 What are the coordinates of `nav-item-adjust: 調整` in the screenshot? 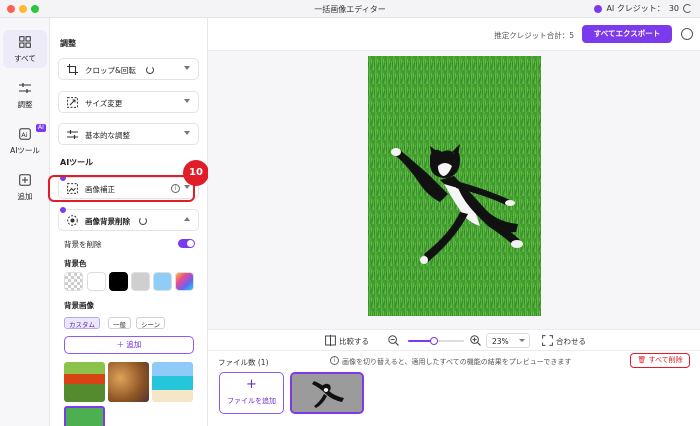 It's located at (25, 95).